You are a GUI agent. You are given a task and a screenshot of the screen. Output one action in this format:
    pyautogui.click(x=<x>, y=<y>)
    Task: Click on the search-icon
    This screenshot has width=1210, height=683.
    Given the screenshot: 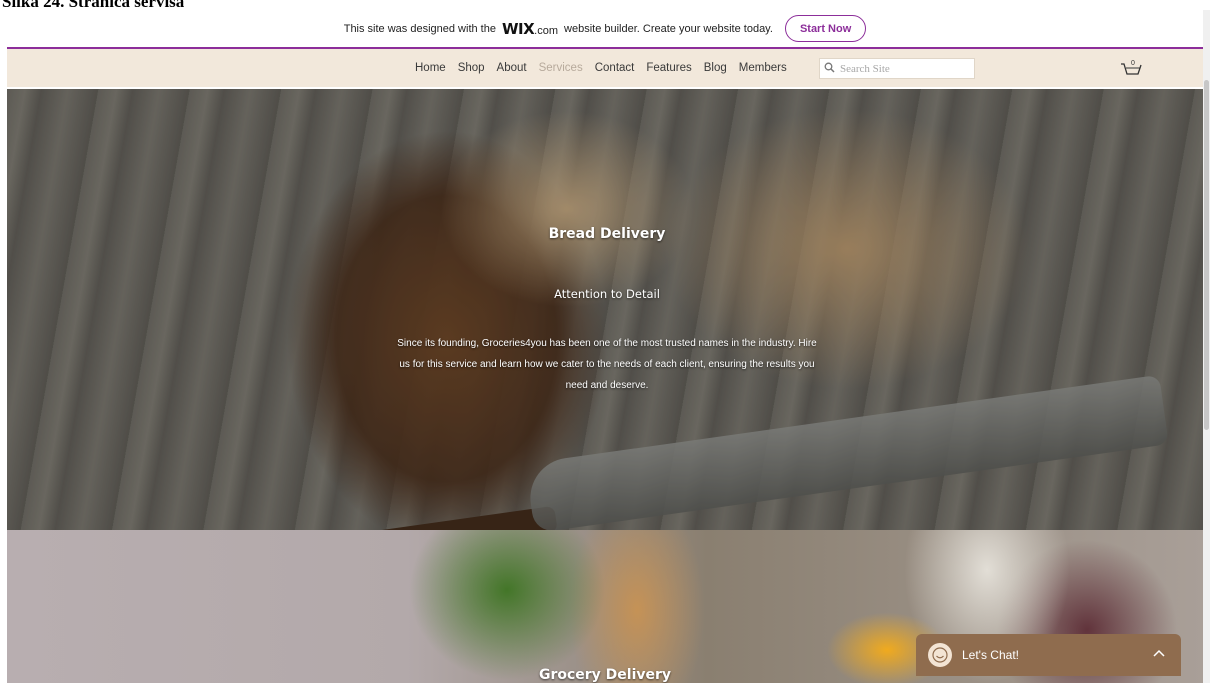 What is the action you would take?
    pyautogui.click(x=829, y=69)
    